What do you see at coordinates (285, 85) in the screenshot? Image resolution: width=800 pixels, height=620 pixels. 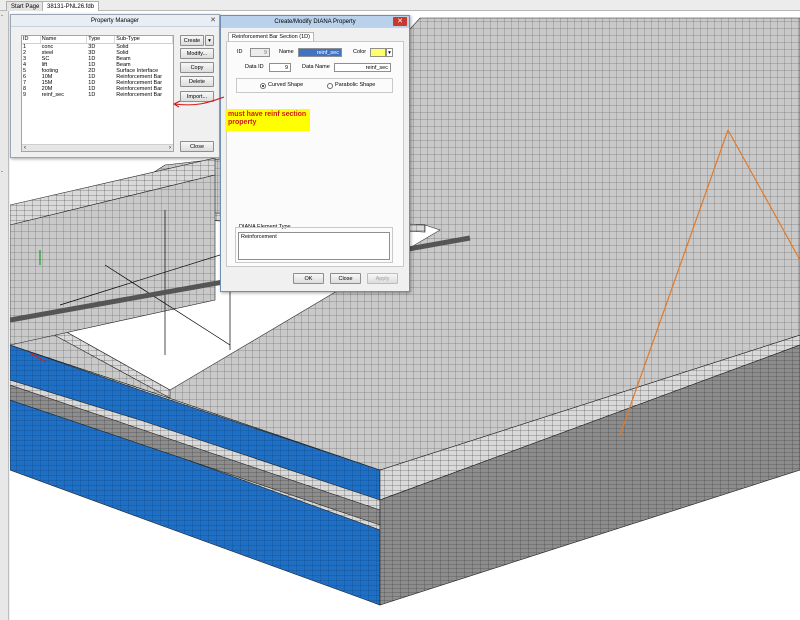 I see `curved-shape-label: Curved Shape` at bounding box center [285, 85].